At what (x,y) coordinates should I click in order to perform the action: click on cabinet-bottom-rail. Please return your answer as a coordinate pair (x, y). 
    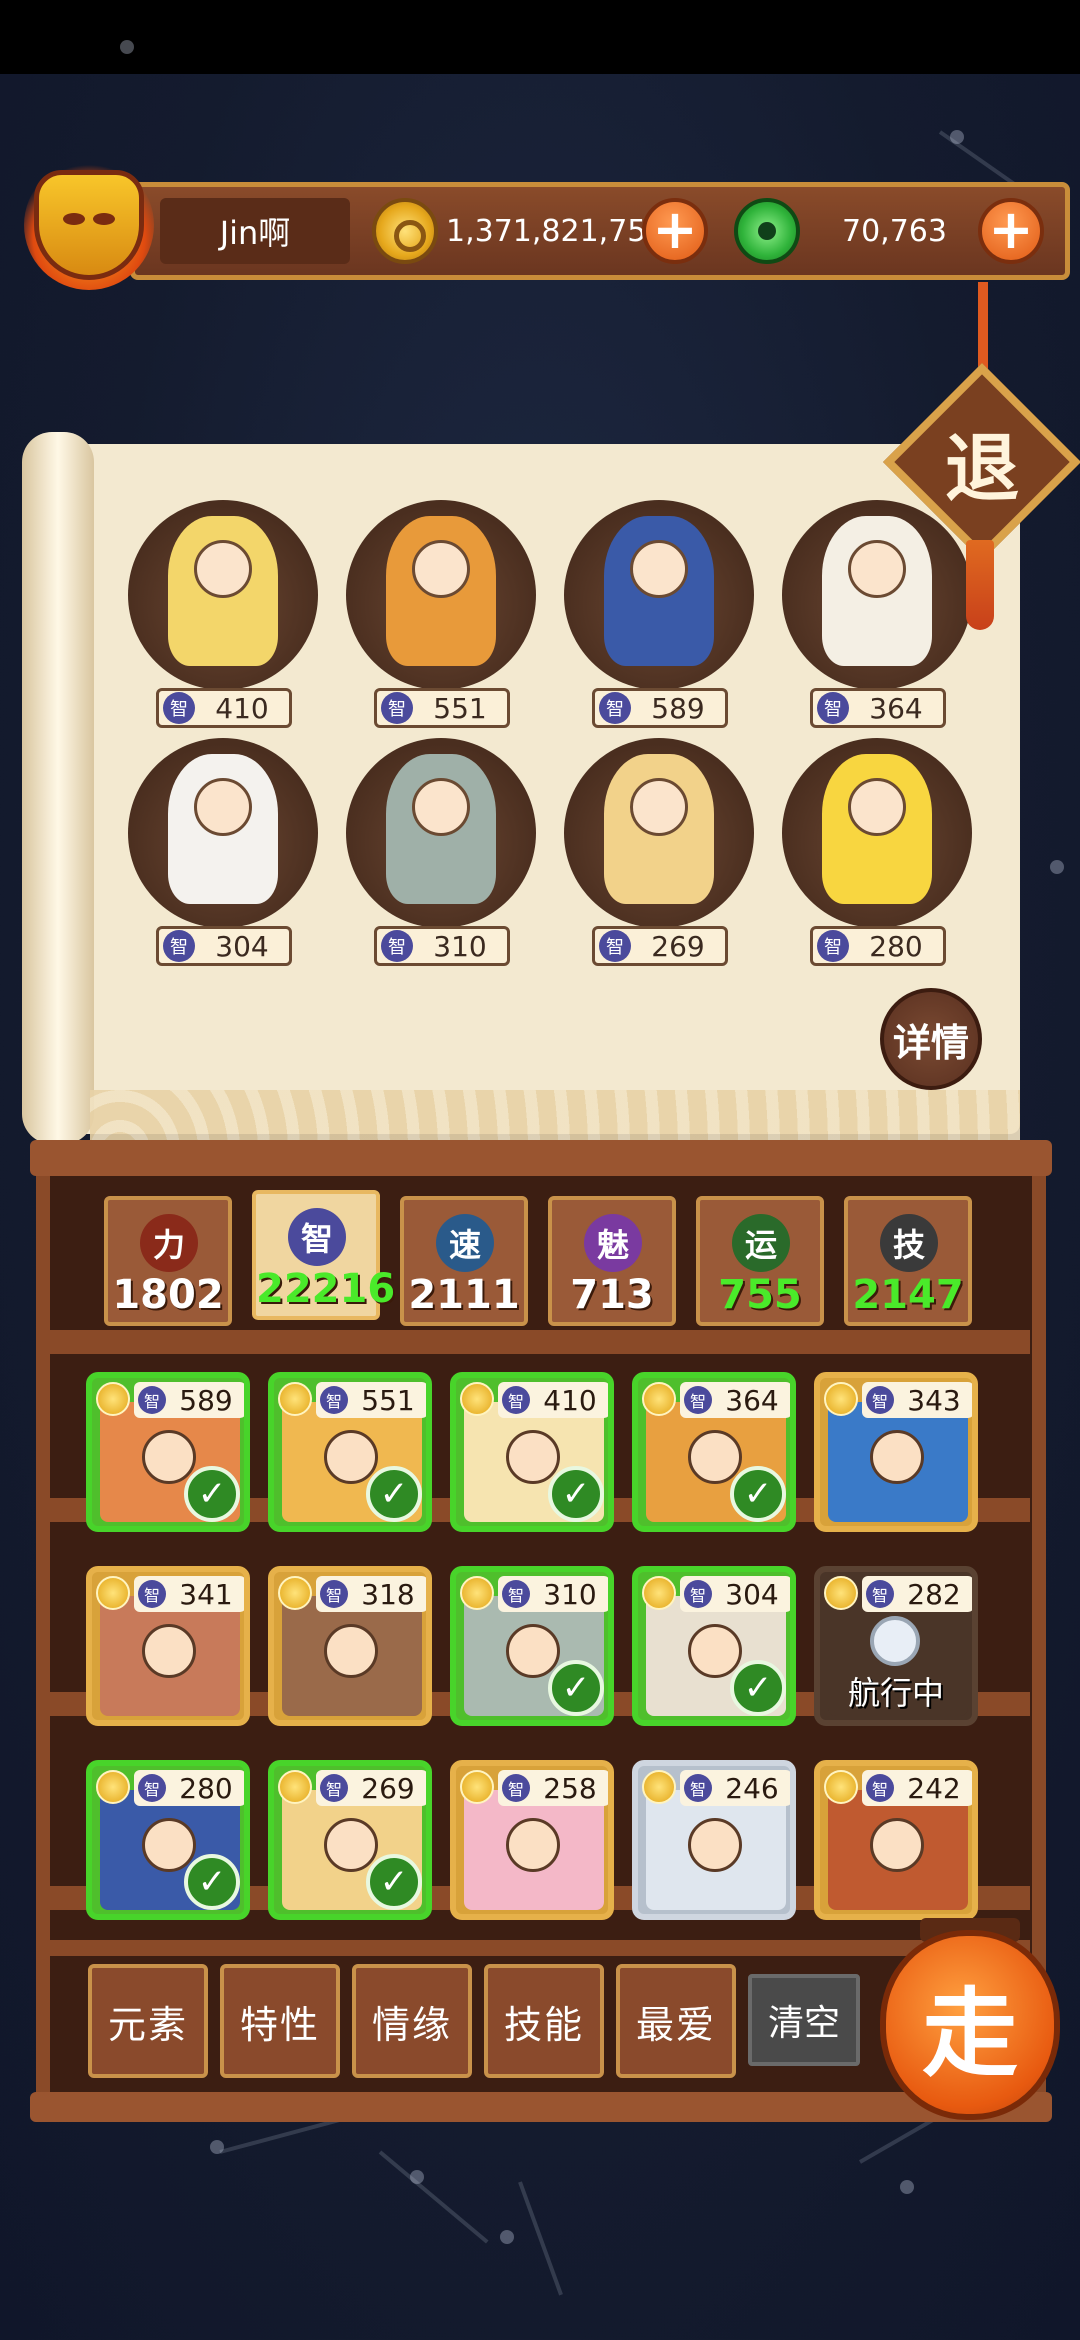
    Looking at the image, I should click on (541, 2107).